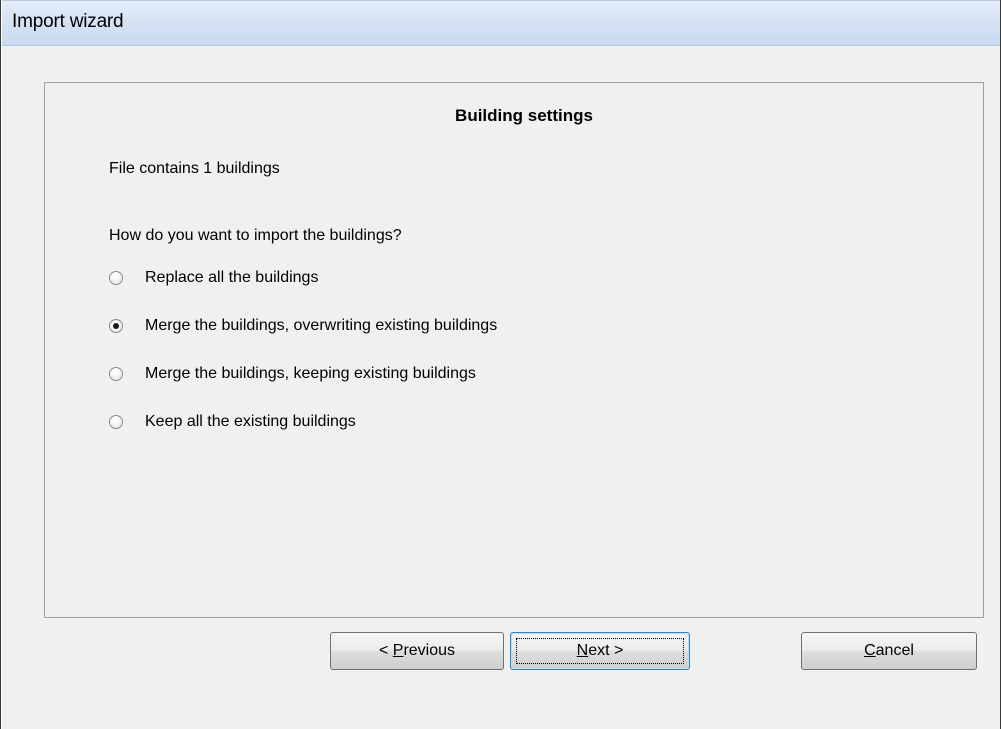 Image resolution: width=1001 pixels, height=729 pixels. I want to click on cancel-button: Cancel, so click(889, 651).